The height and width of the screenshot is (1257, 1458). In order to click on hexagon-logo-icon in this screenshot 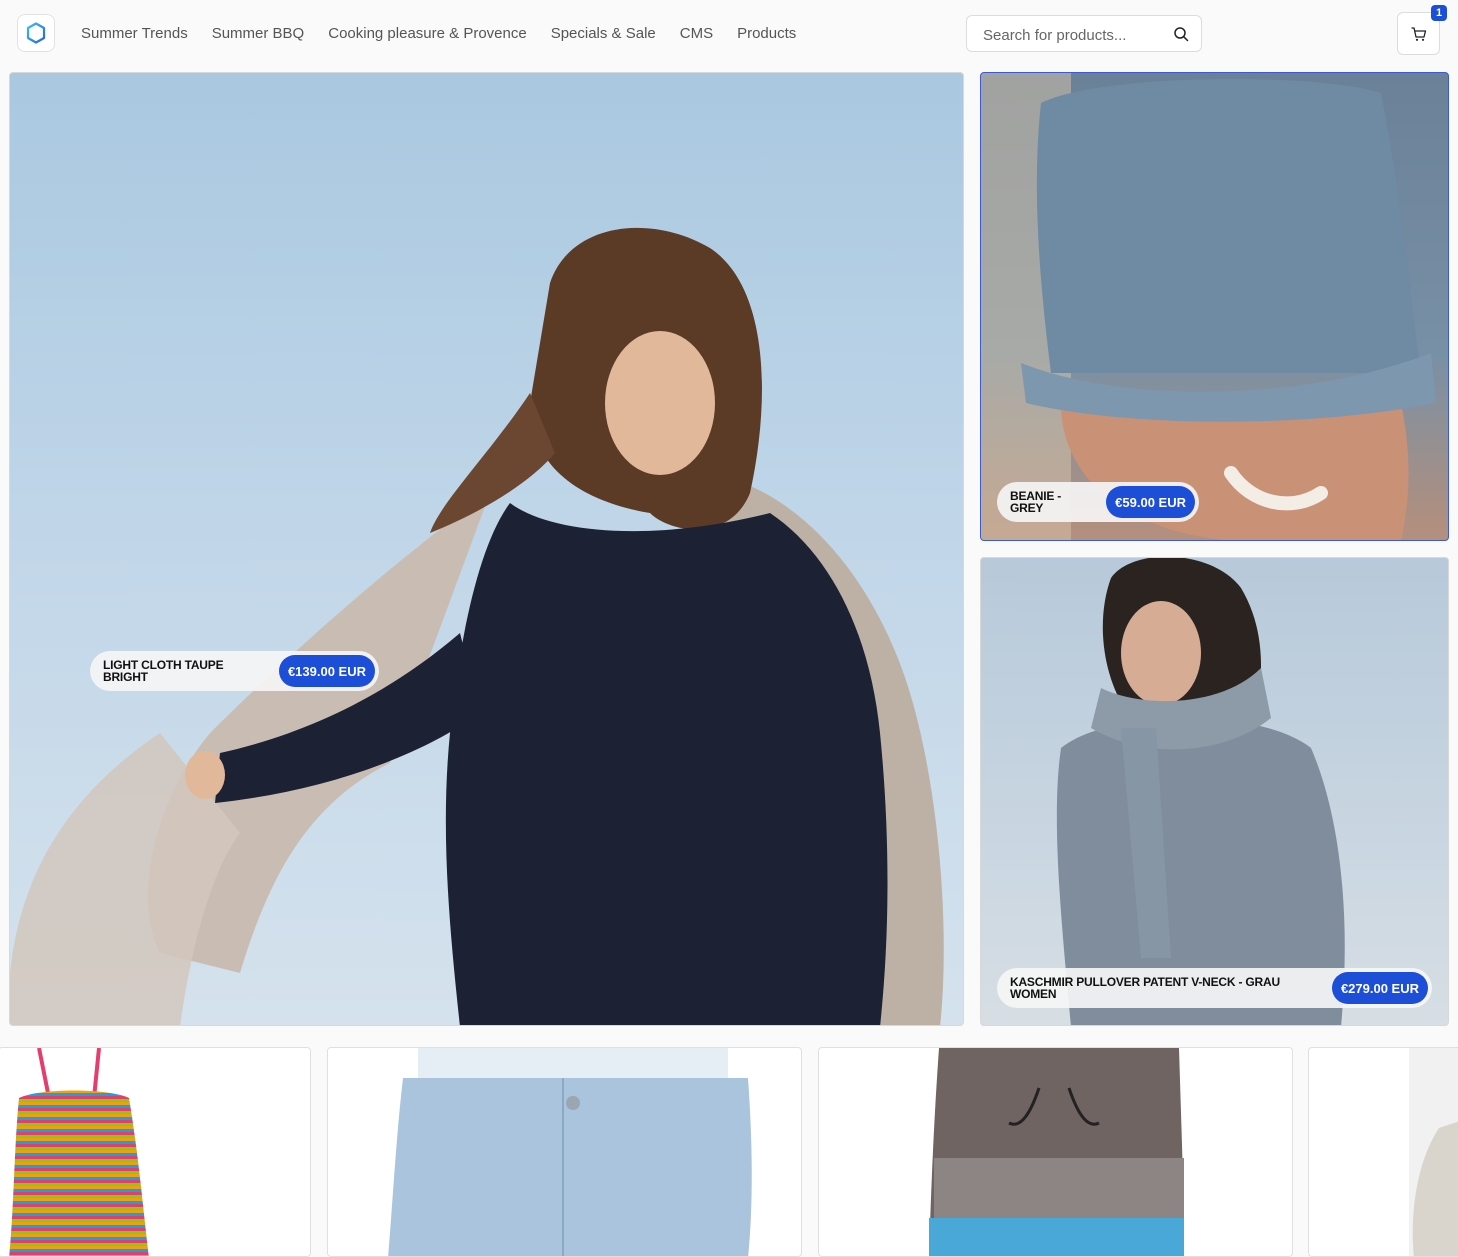, I will do `click(36, 33)`.